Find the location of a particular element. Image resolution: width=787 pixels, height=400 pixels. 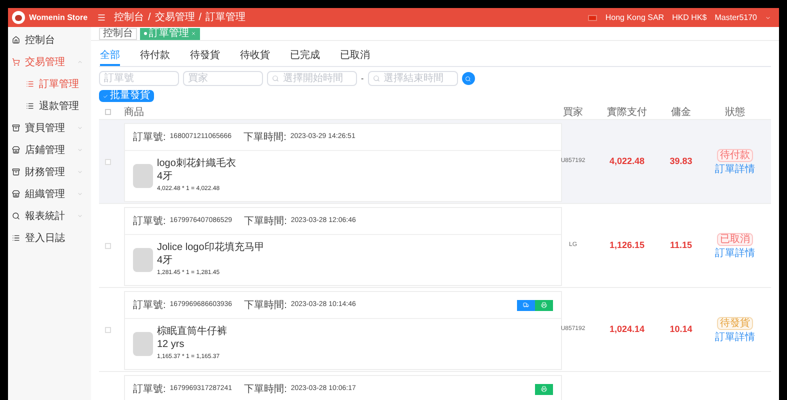

sidebar-subitem: 退款管理 is located at coordinates (49, 106).